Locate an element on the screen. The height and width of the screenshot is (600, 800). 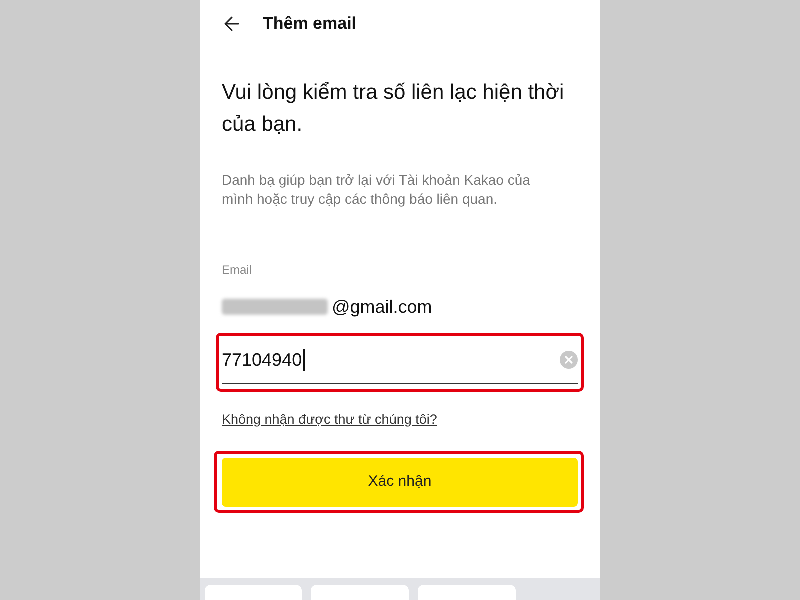
email-domain: @gmail.com is located at coordinates (382, 307).